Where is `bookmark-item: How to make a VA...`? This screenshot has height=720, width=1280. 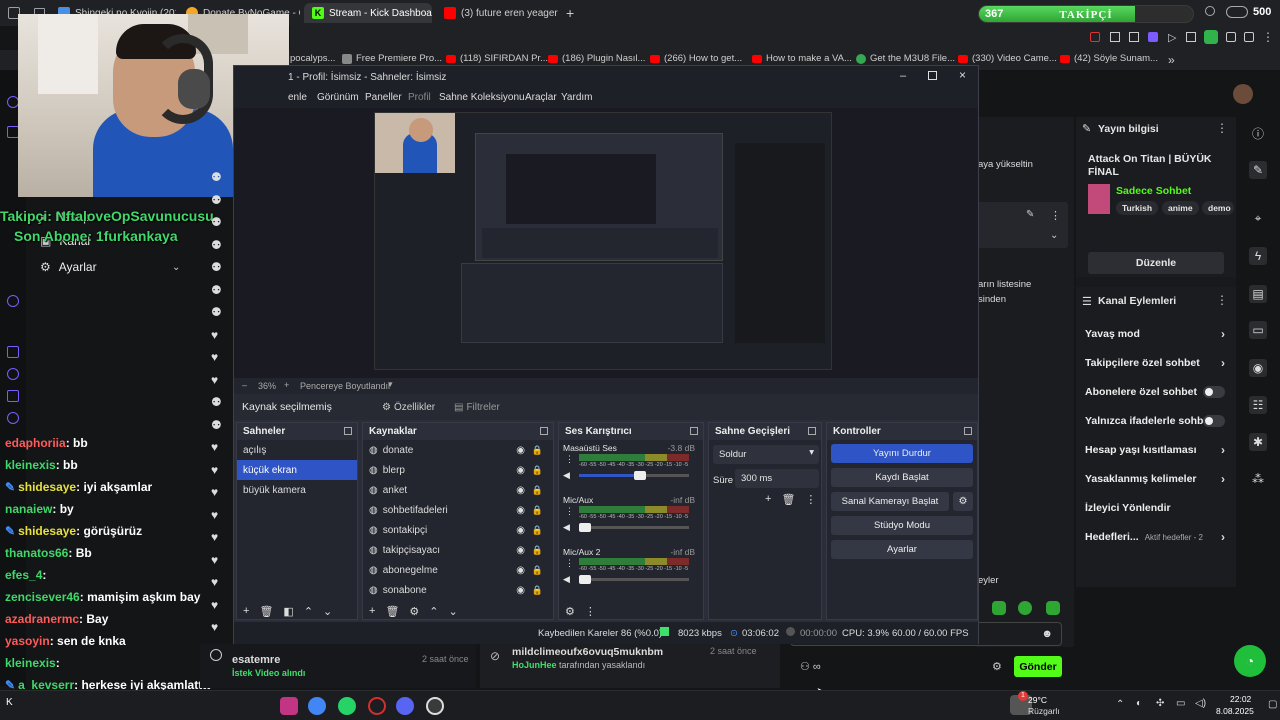
bookmark-item: How to make a VA... is located at coordinates (802, 58).